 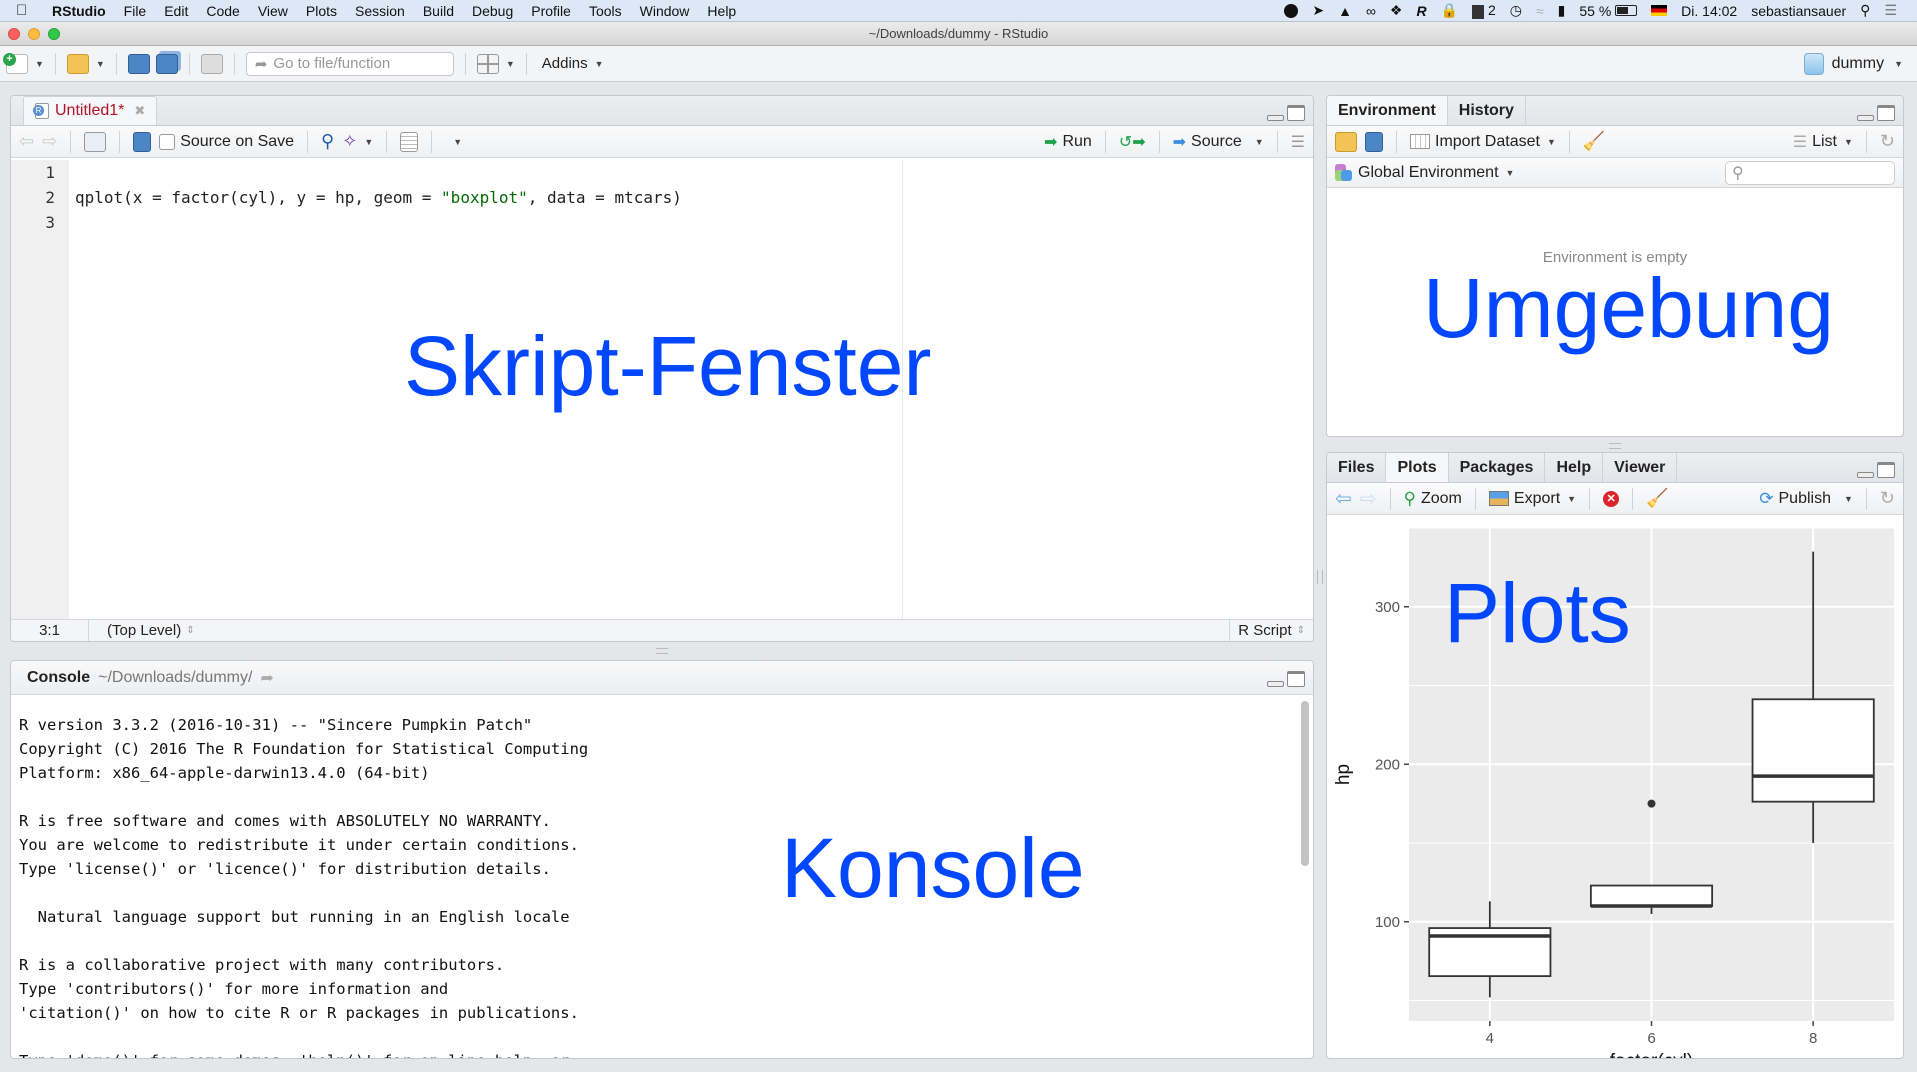 What do you see at coordinates (1357, 467) in the screenshot?
I see `tab-files: Files` at bounding box center [1357, 467].